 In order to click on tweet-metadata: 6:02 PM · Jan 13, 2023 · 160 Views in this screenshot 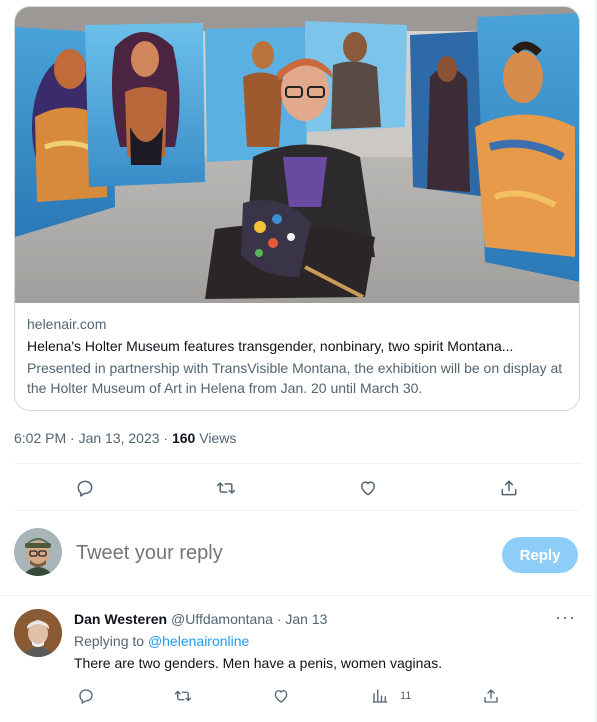, I will do `click(125, 438)`.